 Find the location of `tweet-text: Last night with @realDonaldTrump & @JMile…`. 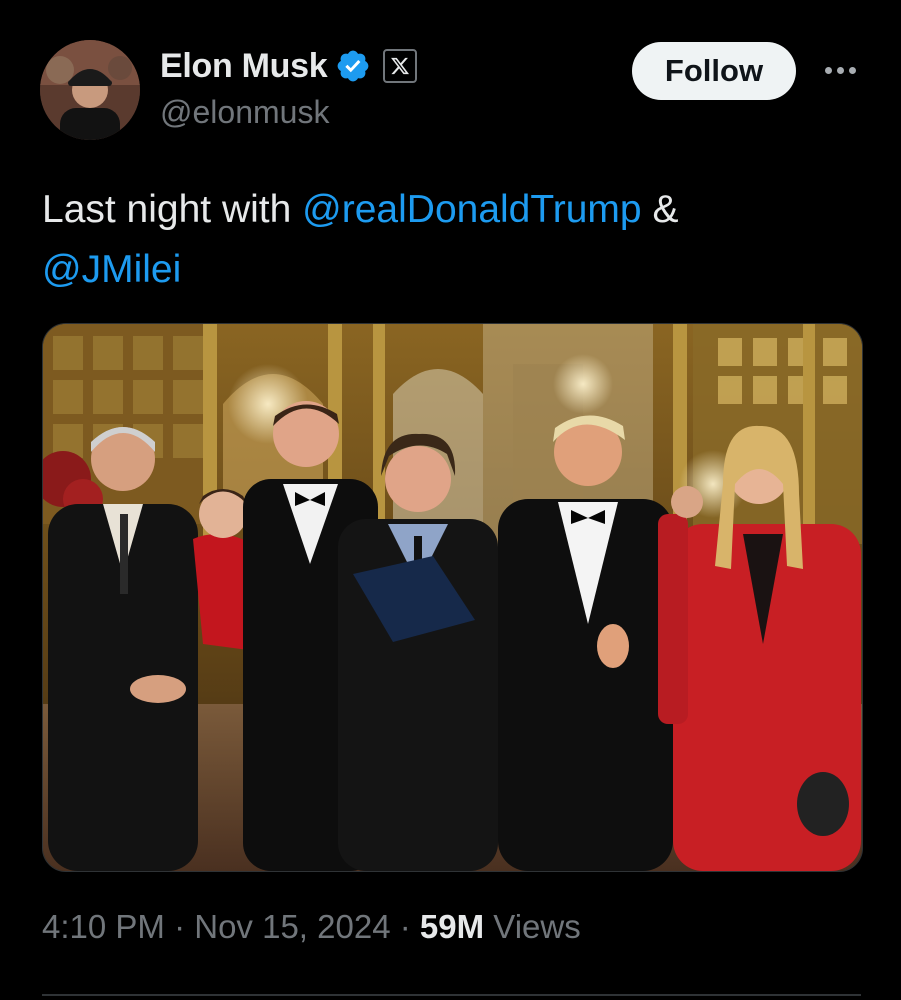

tweet-text: Last night with @realDonaldTrump & @JMile… is located at coordinates (452, 240).